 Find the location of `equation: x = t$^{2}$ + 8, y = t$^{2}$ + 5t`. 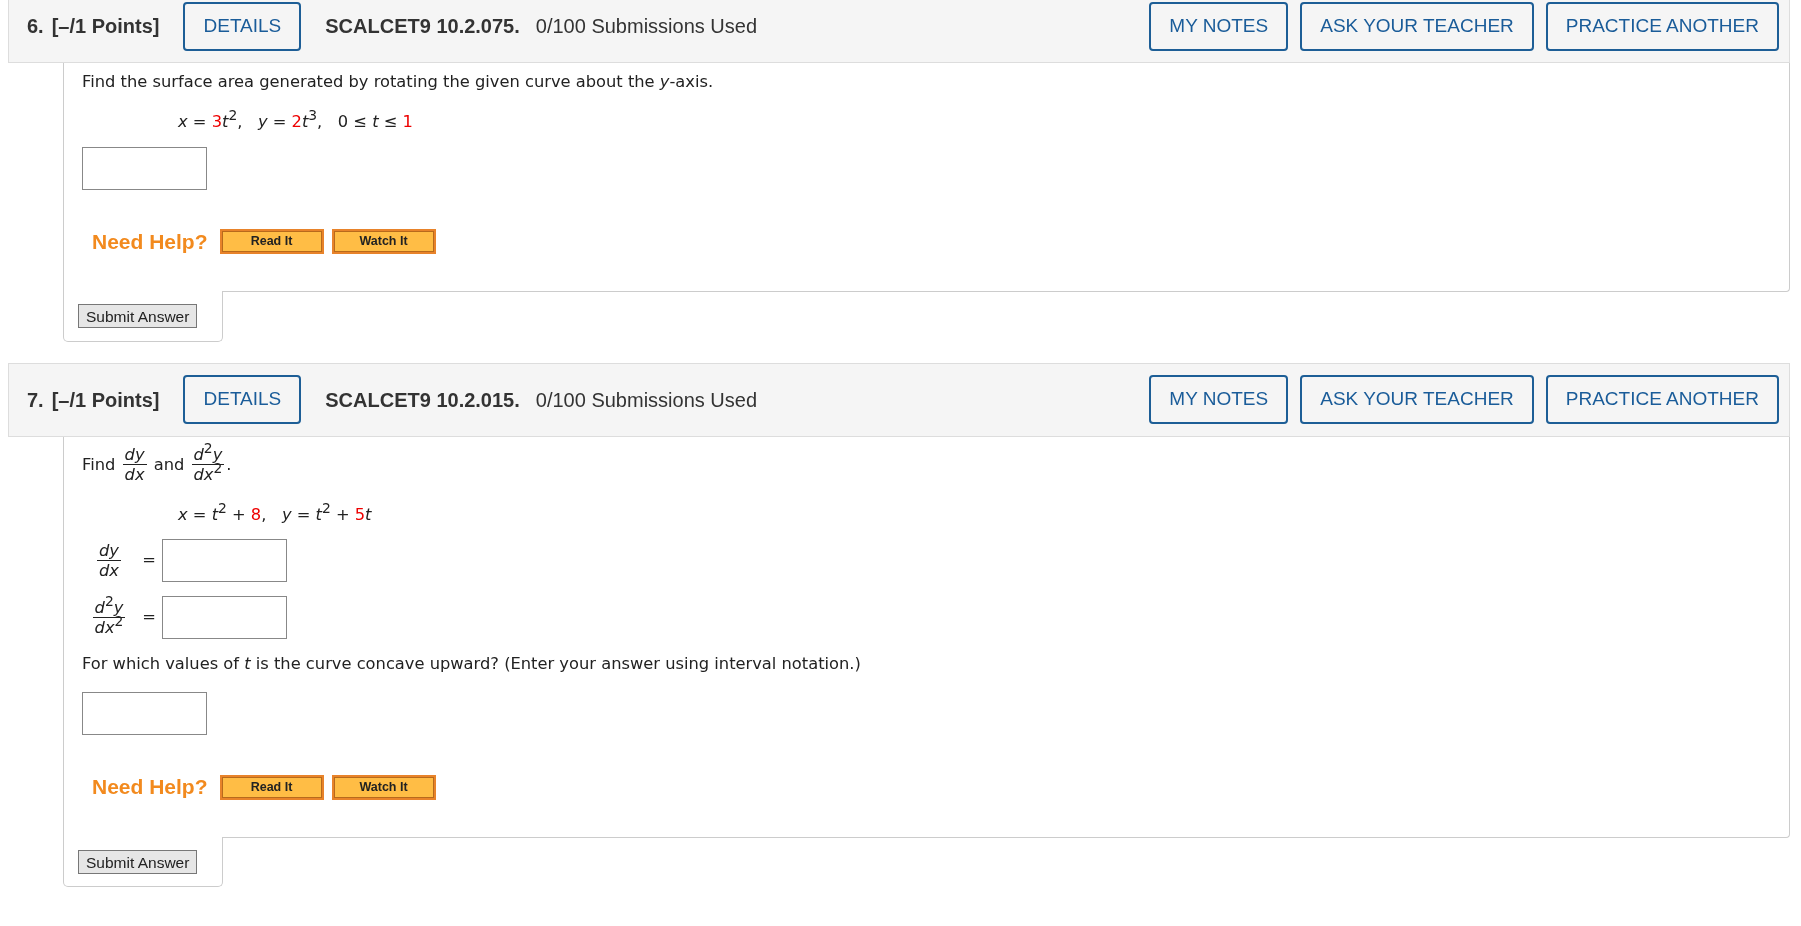

equation: x = t$^{2}$ + 8, y = t$^{2}$ + 5t is located at coordinates (275, 514).